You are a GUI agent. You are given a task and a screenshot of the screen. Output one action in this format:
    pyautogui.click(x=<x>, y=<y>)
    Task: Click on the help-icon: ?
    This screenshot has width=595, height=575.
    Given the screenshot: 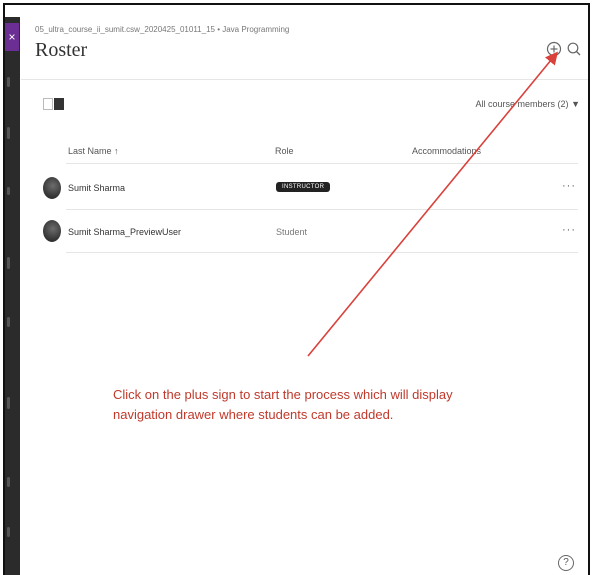 What is the action you would take?
    pyautogui.click(x=566, y=563)
    